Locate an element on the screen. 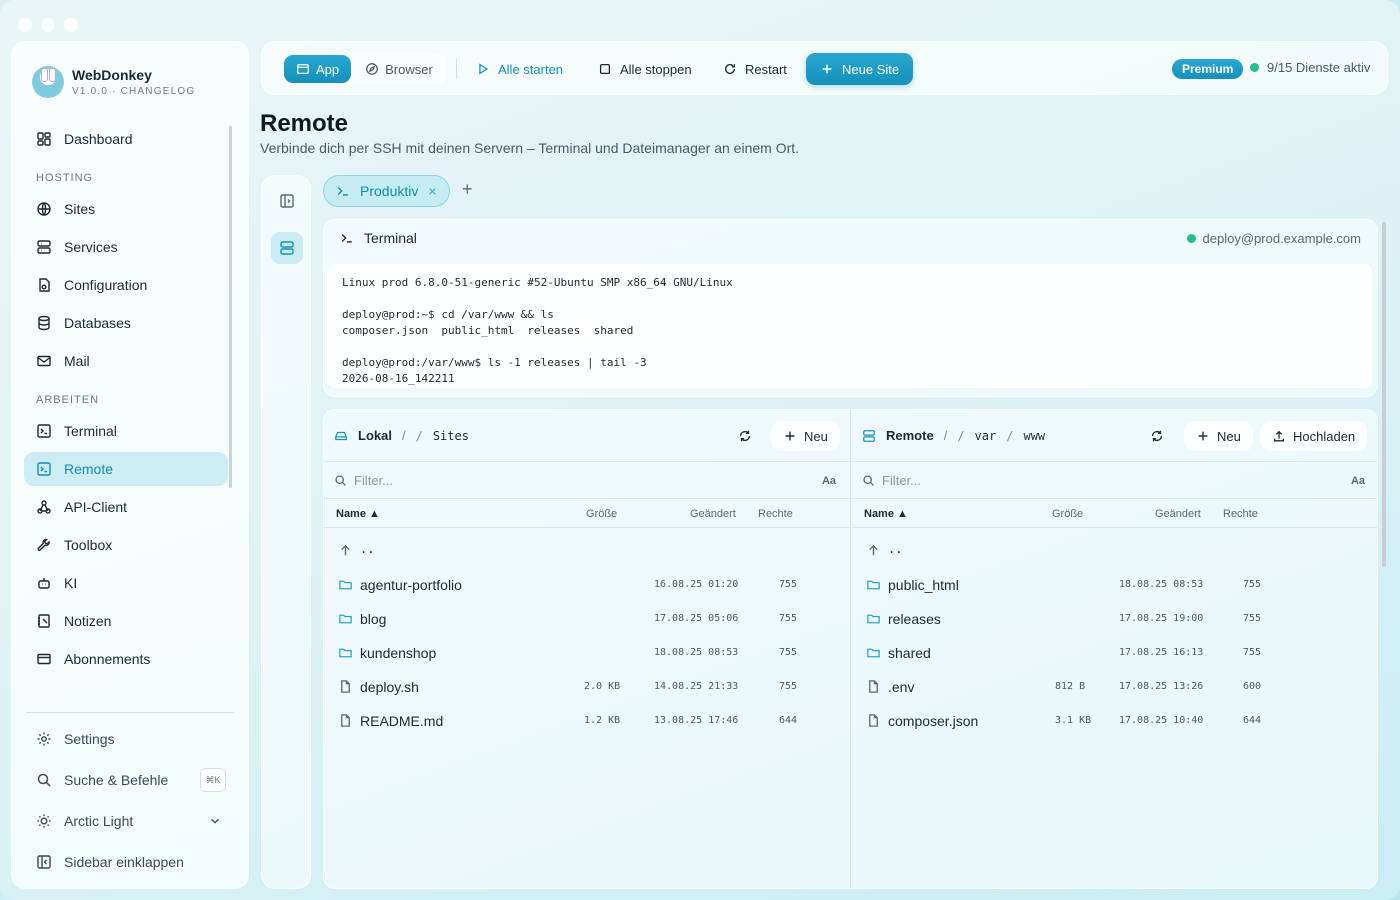  sidebar-item-label: KI is located at coordinates (71, 583).